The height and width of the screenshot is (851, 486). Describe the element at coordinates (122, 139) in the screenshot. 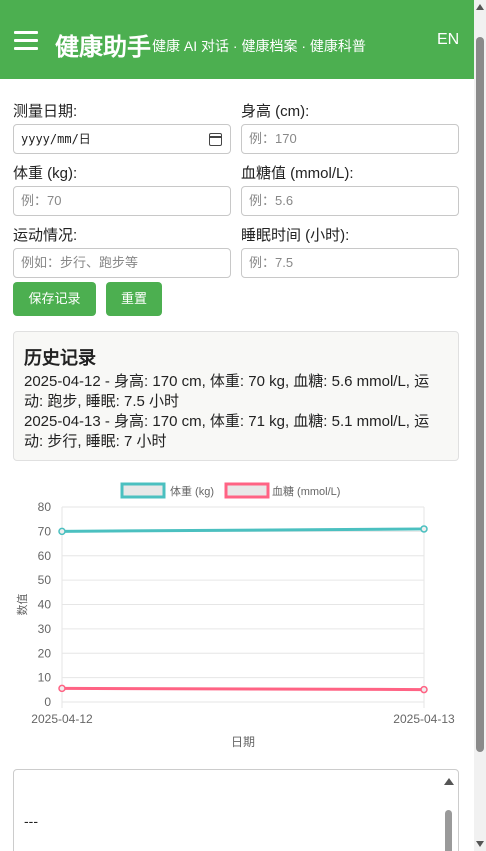

I see `date-input: yyyy/mm/日` at that location.